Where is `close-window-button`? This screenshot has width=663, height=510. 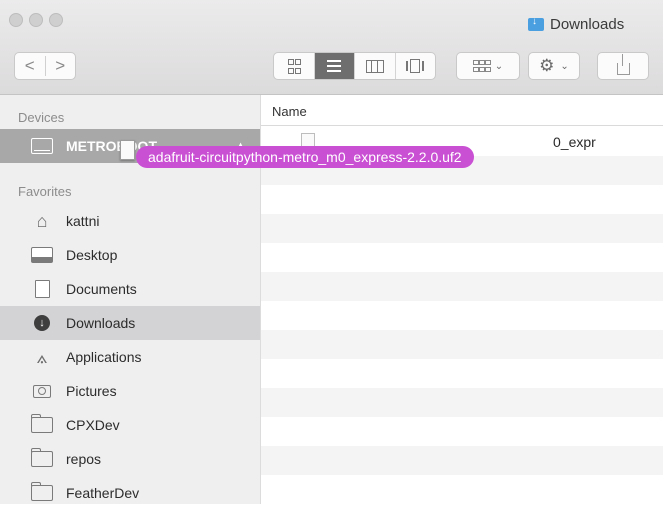
close-window-button is located at coordinates (16, 20).